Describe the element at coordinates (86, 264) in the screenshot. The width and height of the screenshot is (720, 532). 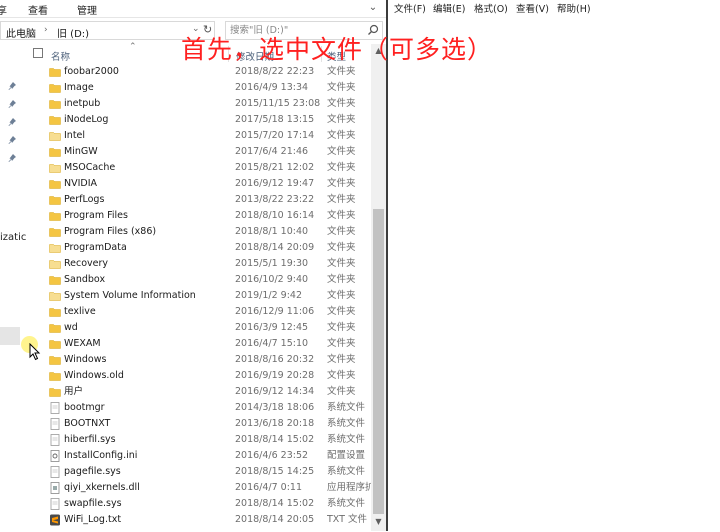
I see `file-name: Recovery` at that location.